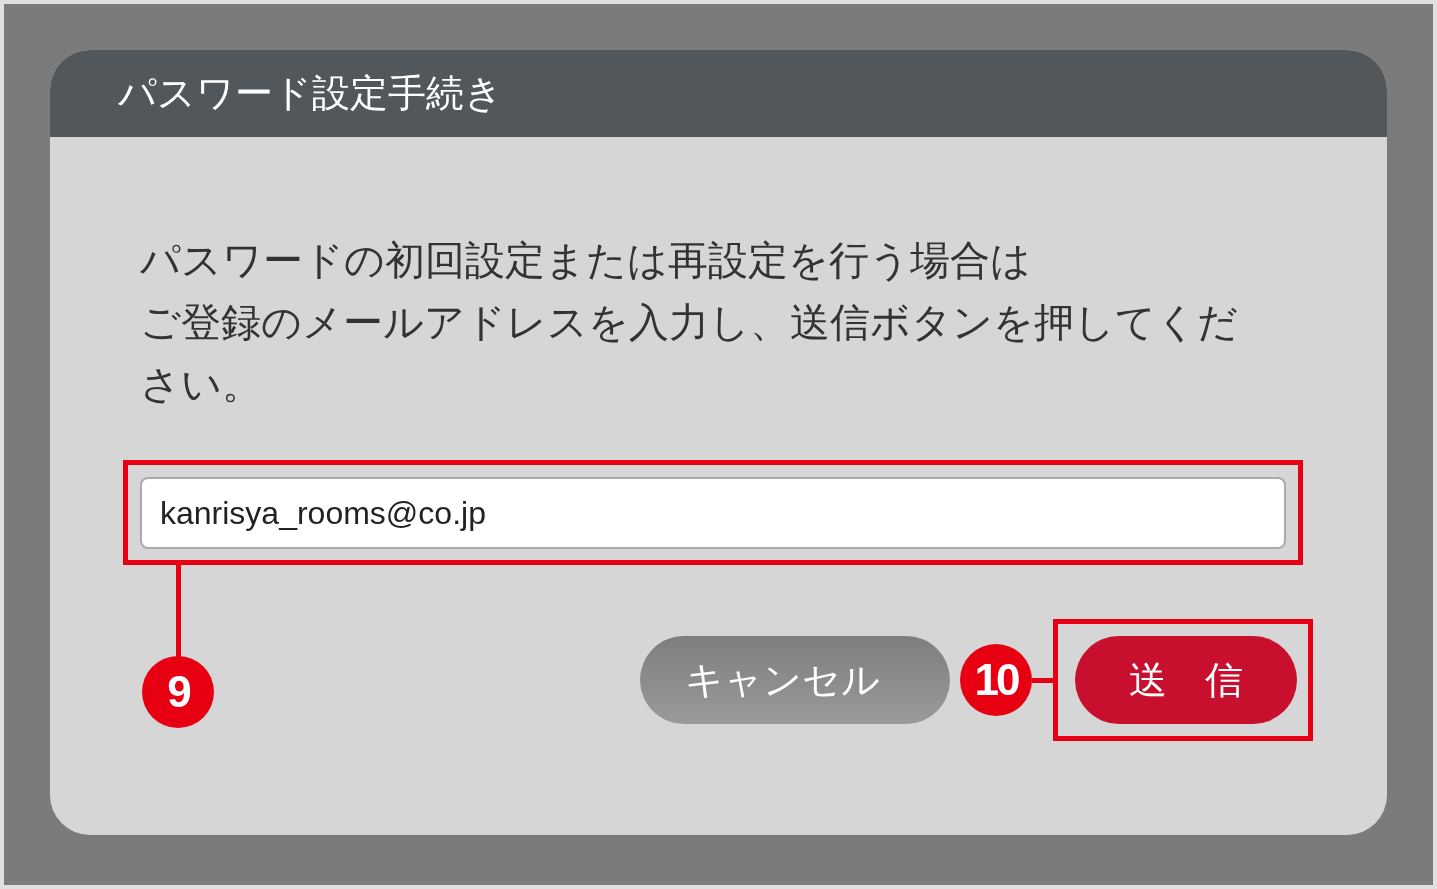 The width and height of the screenshot is (1437, 889). What do you see at coordinates (310, 93) in the screenshot?
I see `dialog-title: パスワード設定手続き` at bounding box center [310, 93].